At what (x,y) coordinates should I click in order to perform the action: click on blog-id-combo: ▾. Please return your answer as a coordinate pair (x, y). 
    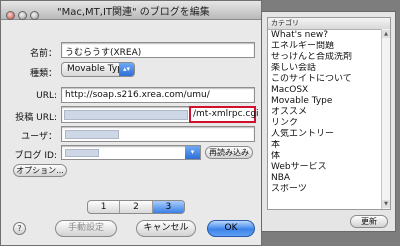
    Looking at the image, I should click on (131, 152).